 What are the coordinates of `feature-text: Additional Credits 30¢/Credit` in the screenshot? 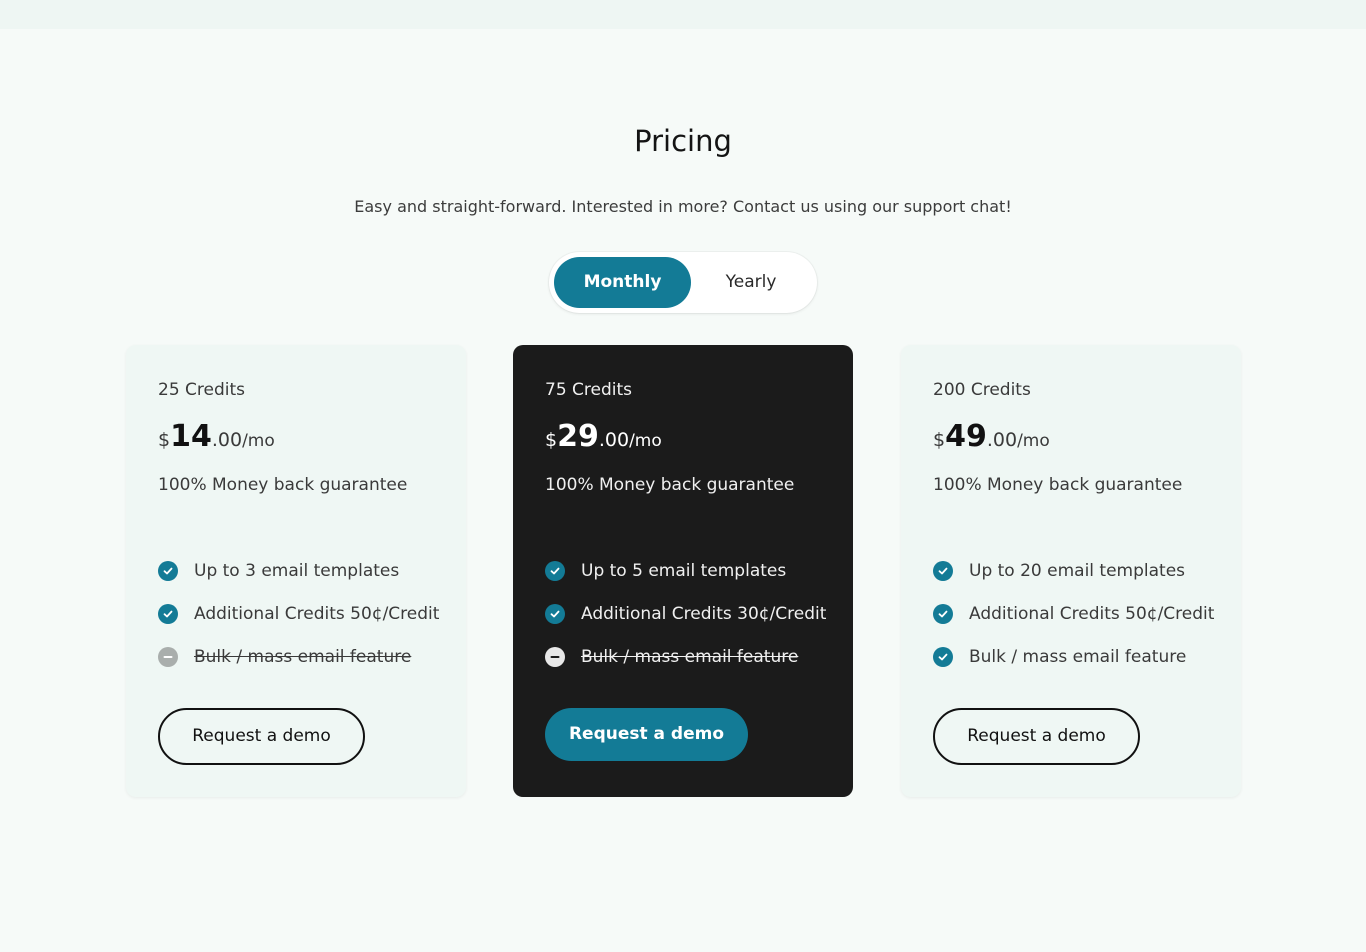 It's located at (704, 613).